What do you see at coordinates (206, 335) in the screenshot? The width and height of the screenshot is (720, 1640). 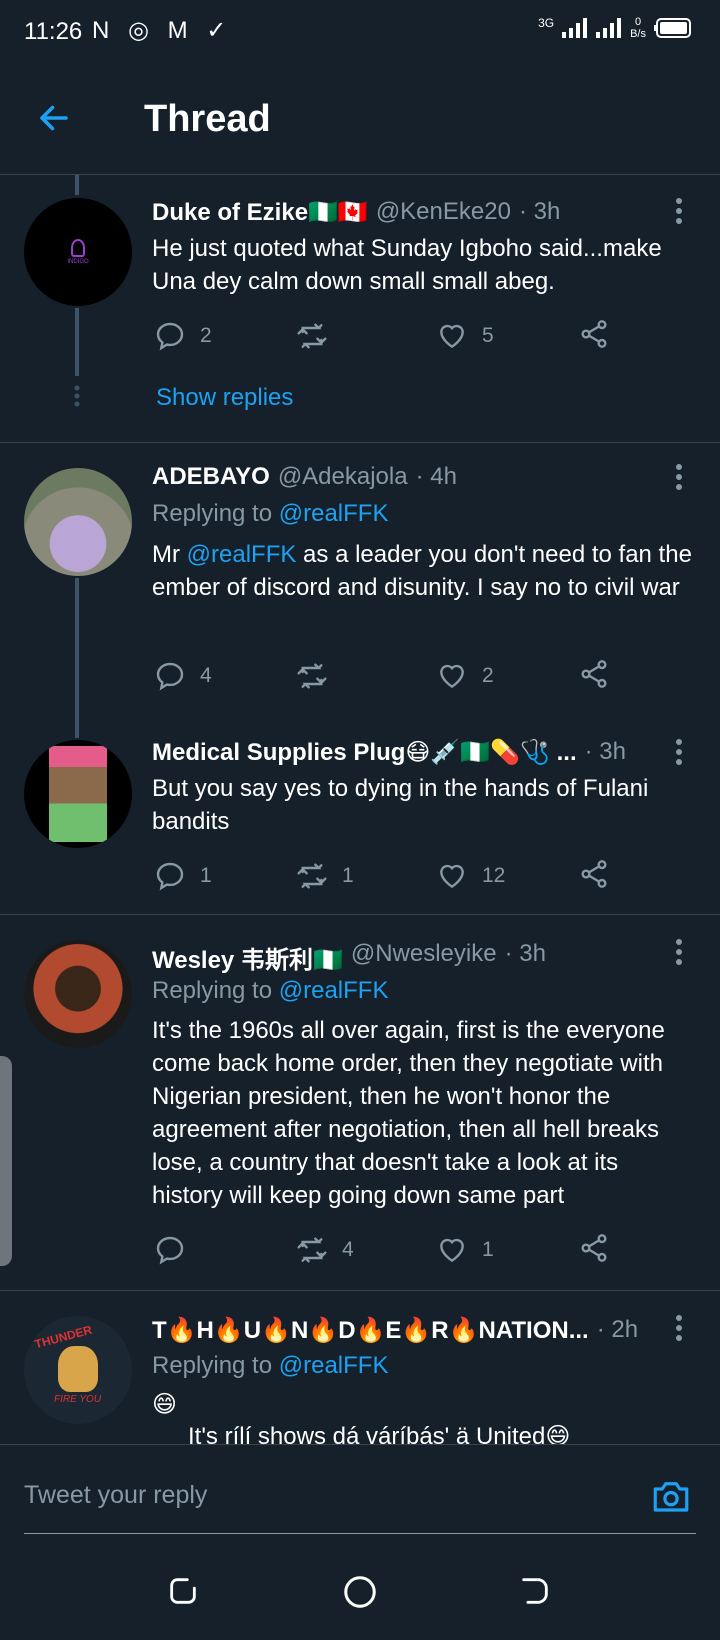 I see `reply-count: 2` at bounding box center [206, 335].